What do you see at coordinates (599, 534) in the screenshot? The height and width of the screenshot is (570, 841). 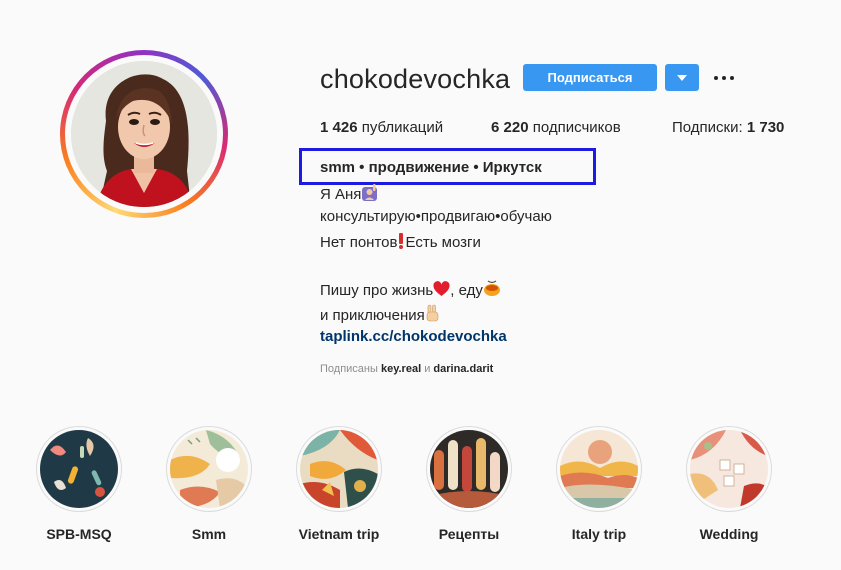 I see `highlight-label: Italy trip` at bounding box center [599, 534].